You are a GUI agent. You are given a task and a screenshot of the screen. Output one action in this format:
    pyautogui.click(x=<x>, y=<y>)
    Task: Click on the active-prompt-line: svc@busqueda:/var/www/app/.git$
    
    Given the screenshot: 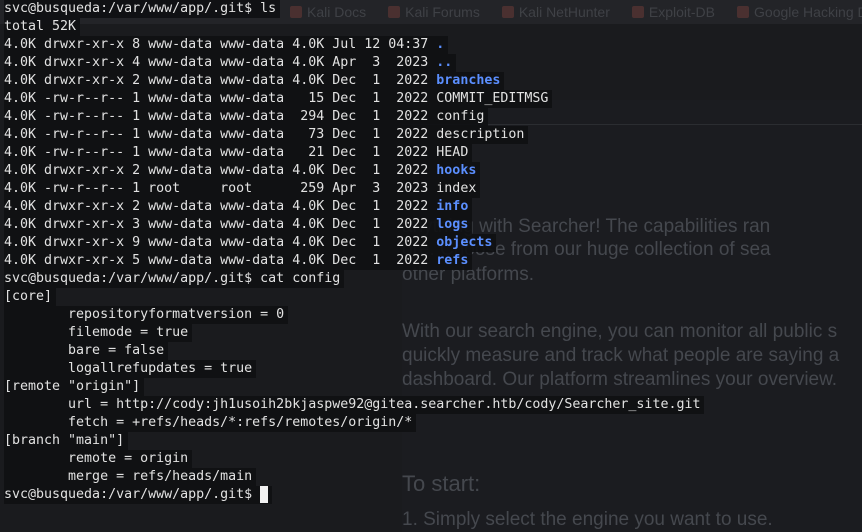 What is the action you would take?
    pyautogui.click(x=138, y=495)
    